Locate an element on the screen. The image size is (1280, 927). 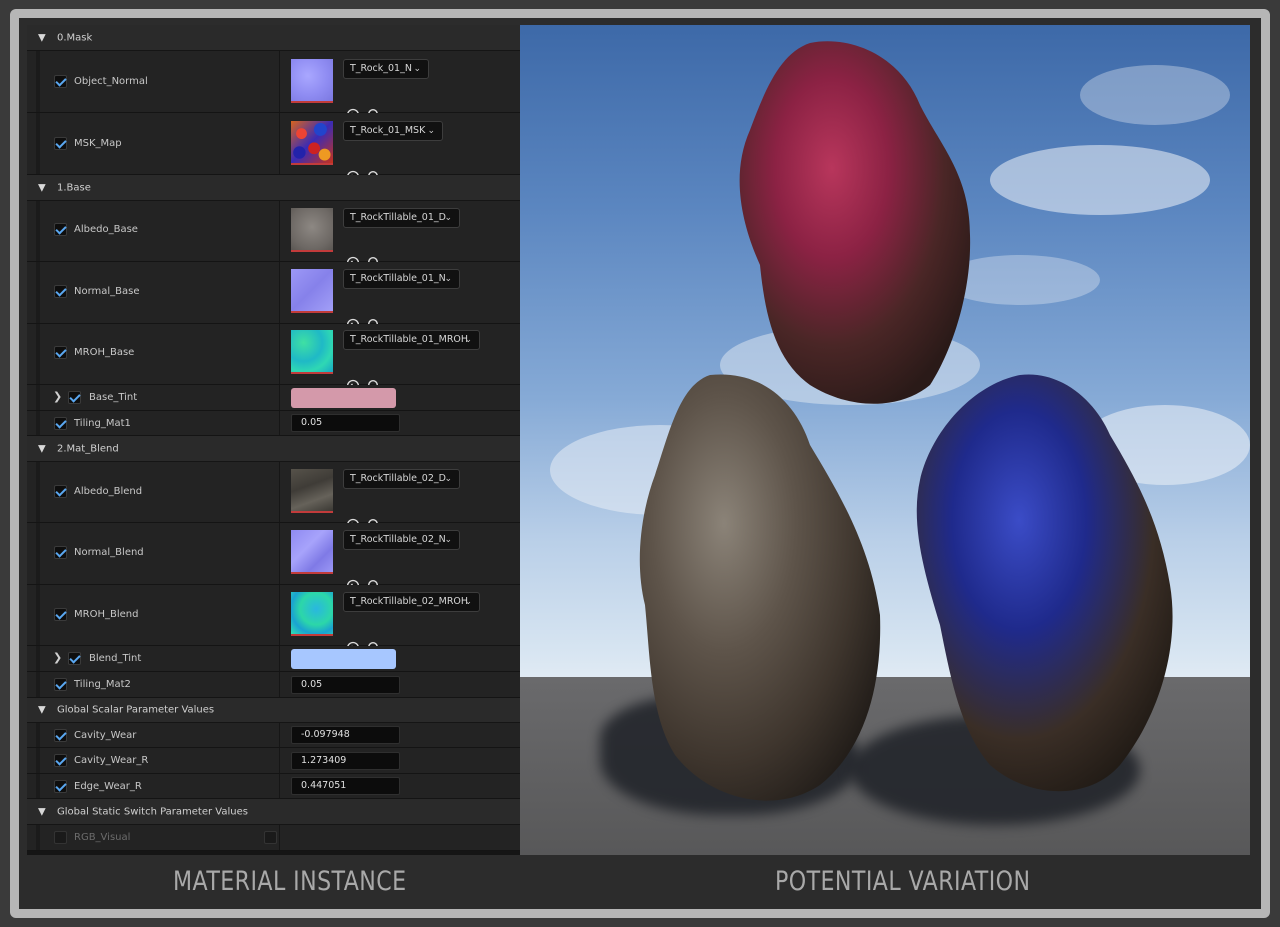
switch-value-checkbox is located at coordinates (270, 837).